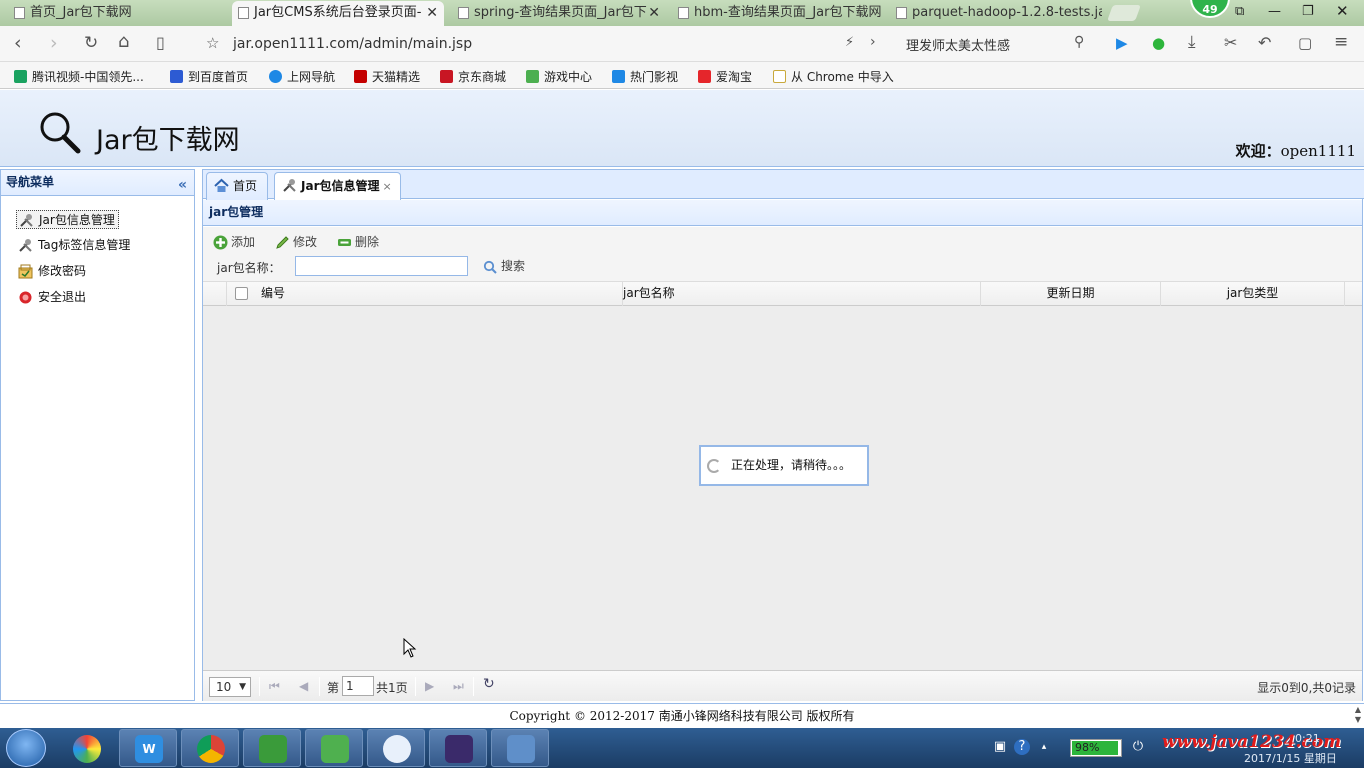  What do you see at coordinates (1296, 150) in the screenshot?
I see `welcome-text: 欢迎：open1111` at bounding box center [1296, 150].